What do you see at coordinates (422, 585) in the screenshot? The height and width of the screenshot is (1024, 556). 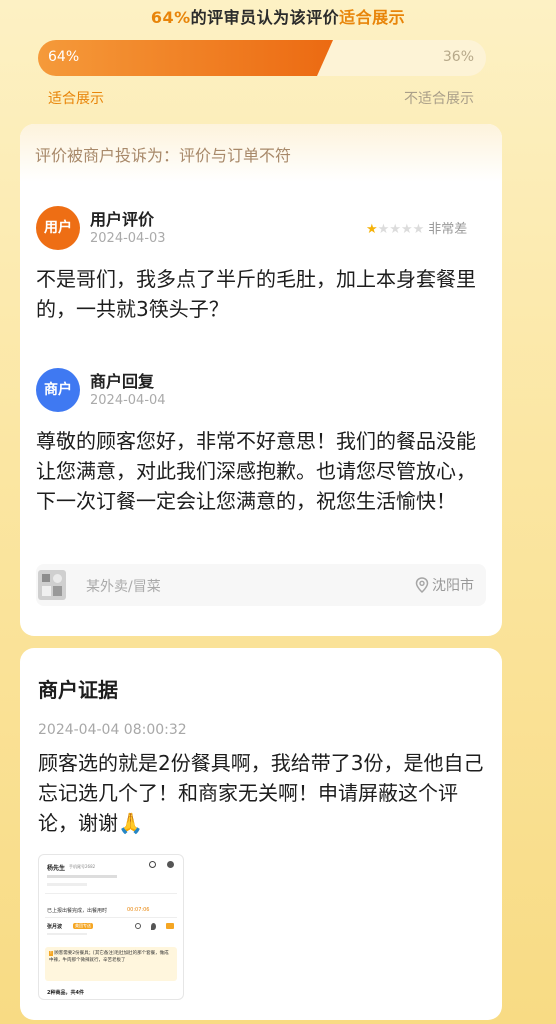 I see `location-pin-icon` at bounding box center [422, 585].